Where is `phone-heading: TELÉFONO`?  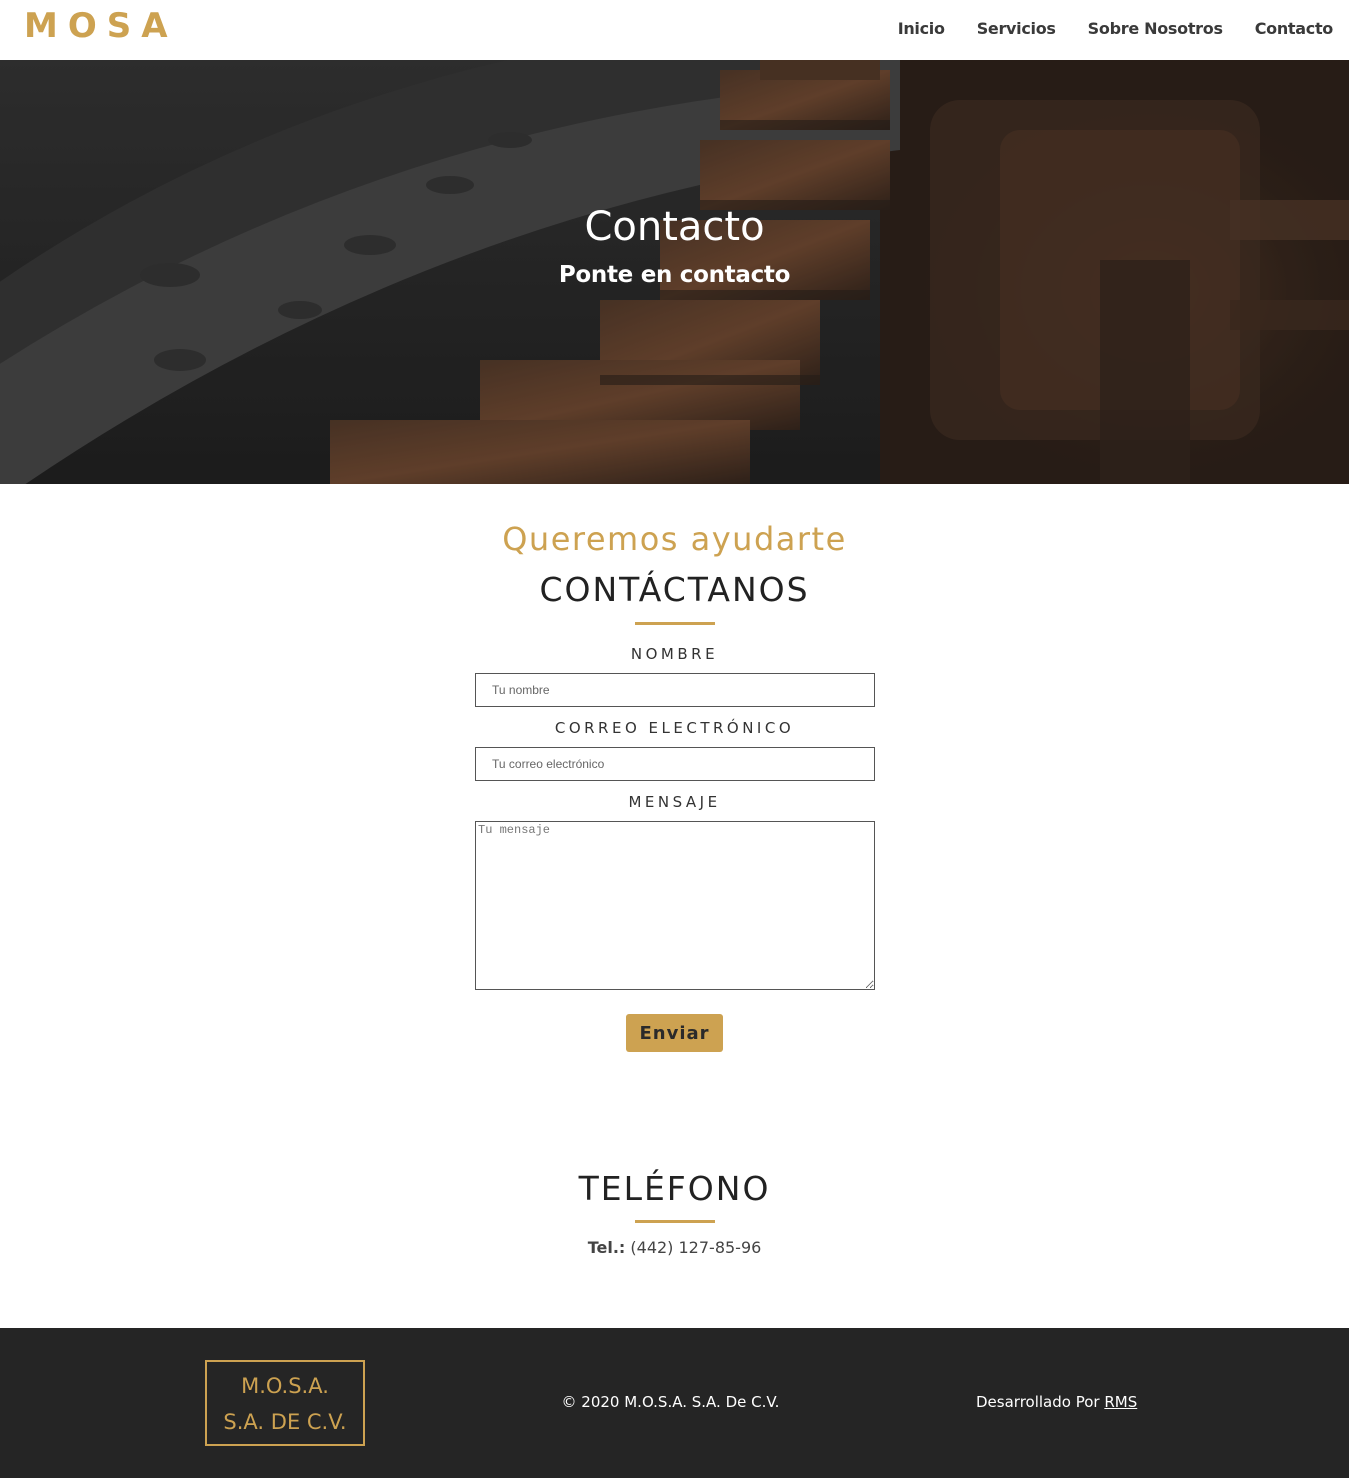
phone-heading: TELÉFONO is located at coordinates (674, 1188).